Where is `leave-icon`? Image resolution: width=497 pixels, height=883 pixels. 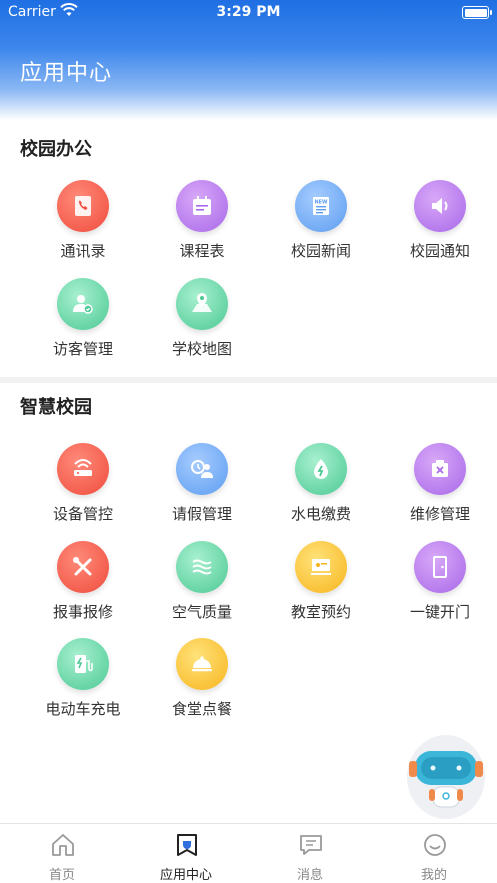
leave-icon is located at coordinates (202, 469).